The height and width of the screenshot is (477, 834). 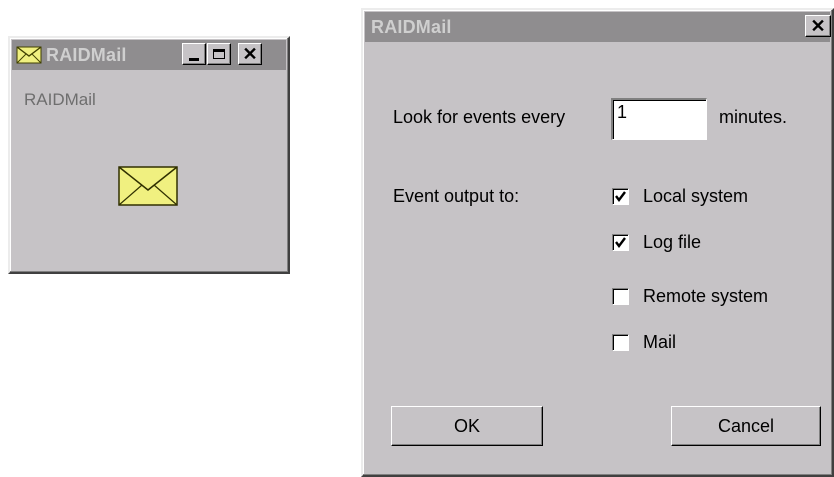 What do you see at coordinates (746, 426) in the screenshot?
I see `cancel-button: Cancel` at bounding box center [746, 426].